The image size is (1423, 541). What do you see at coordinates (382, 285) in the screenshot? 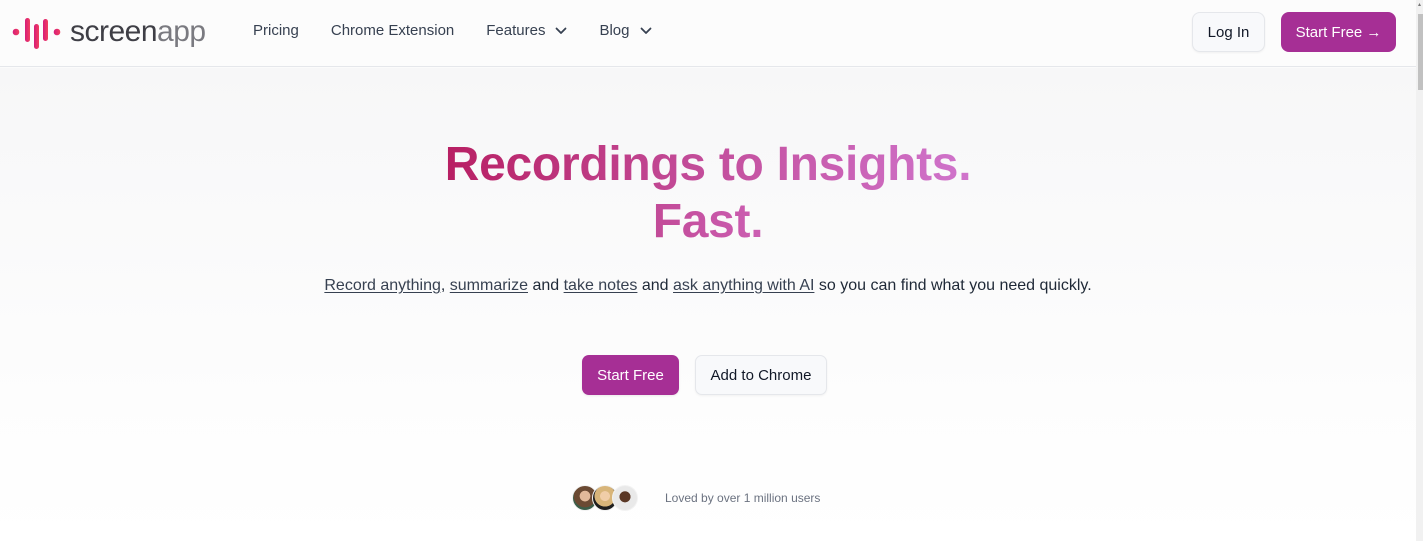
I see `link-record-anything: Record anything` at bounding box center [382, 285].